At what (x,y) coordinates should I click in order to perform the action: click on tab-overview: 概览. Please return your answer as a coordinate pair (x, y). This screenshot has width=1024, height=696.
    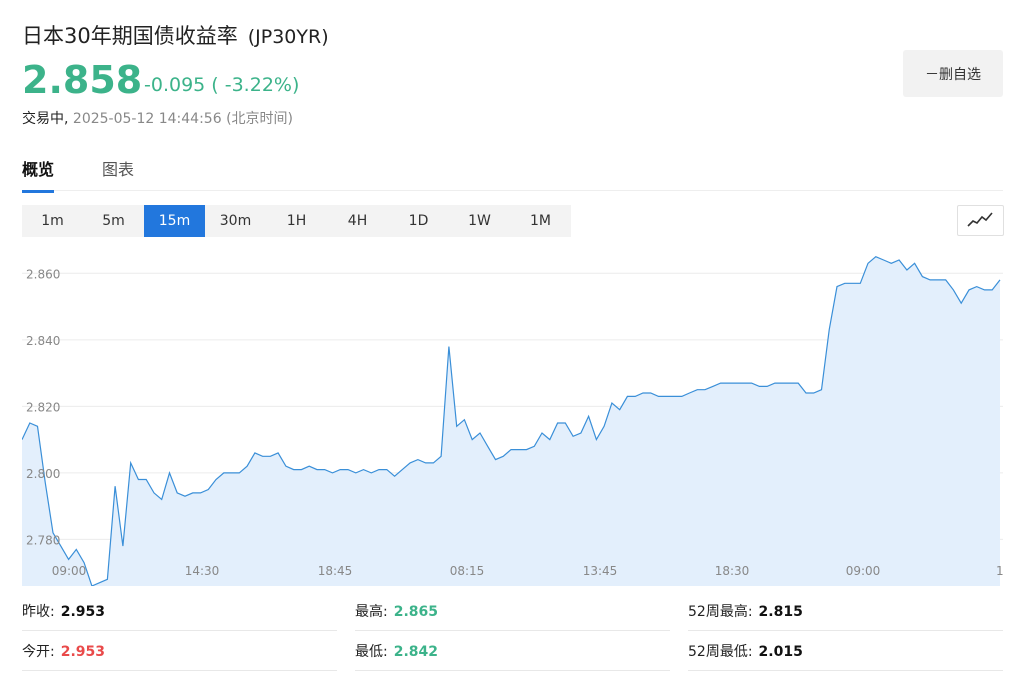
    Looking at the image, I should click on (38, 174).